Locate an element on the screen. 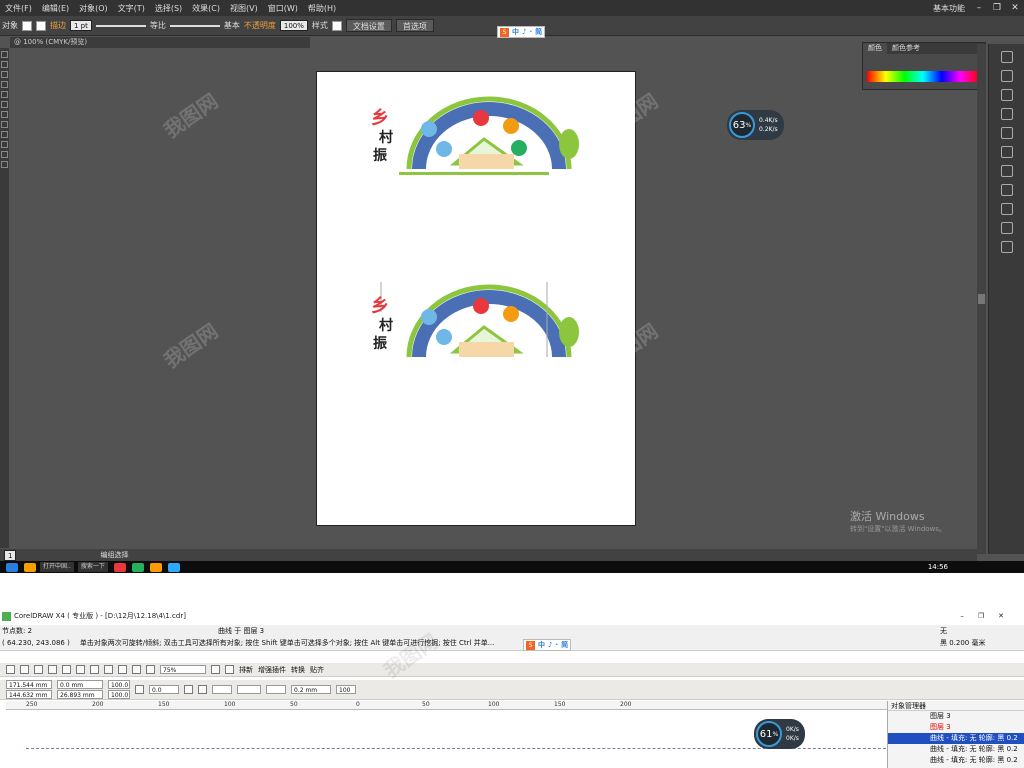 The image size is (1024, 768). open-icon is located at coordinates (24, 669).